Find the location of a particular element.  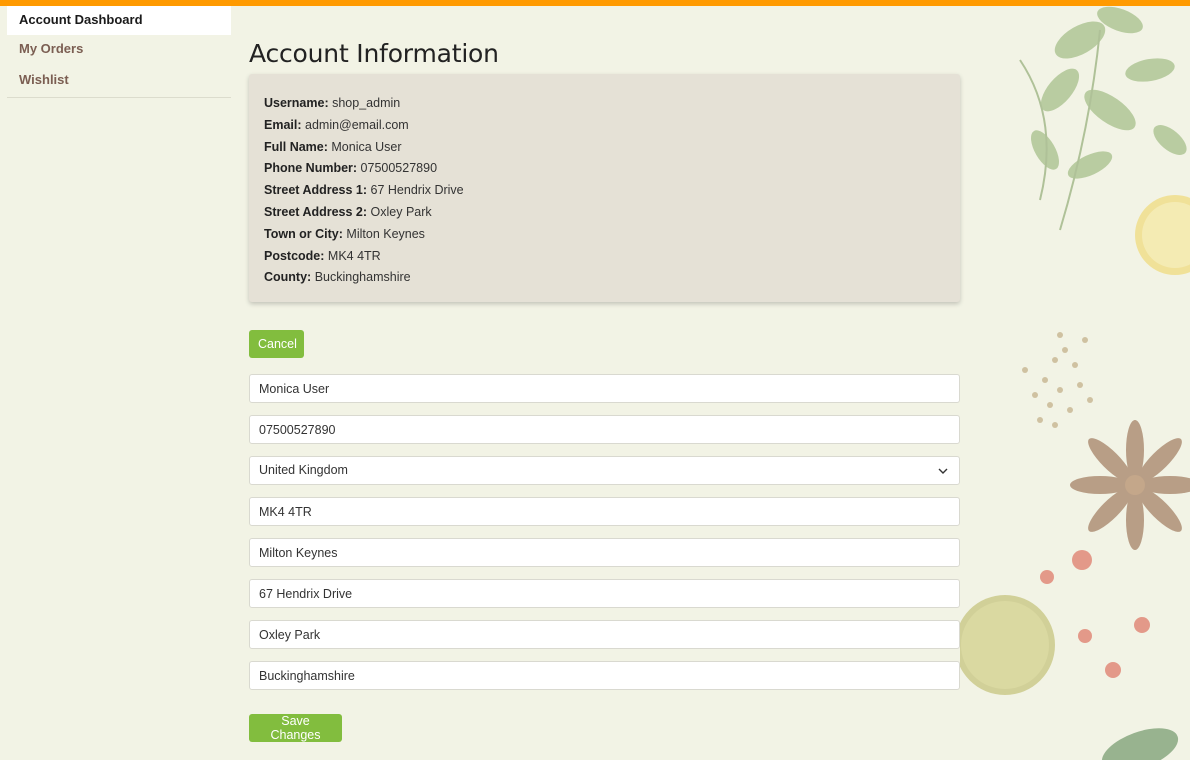

info-value: Oxley Park is located at coordinates (401, 211).